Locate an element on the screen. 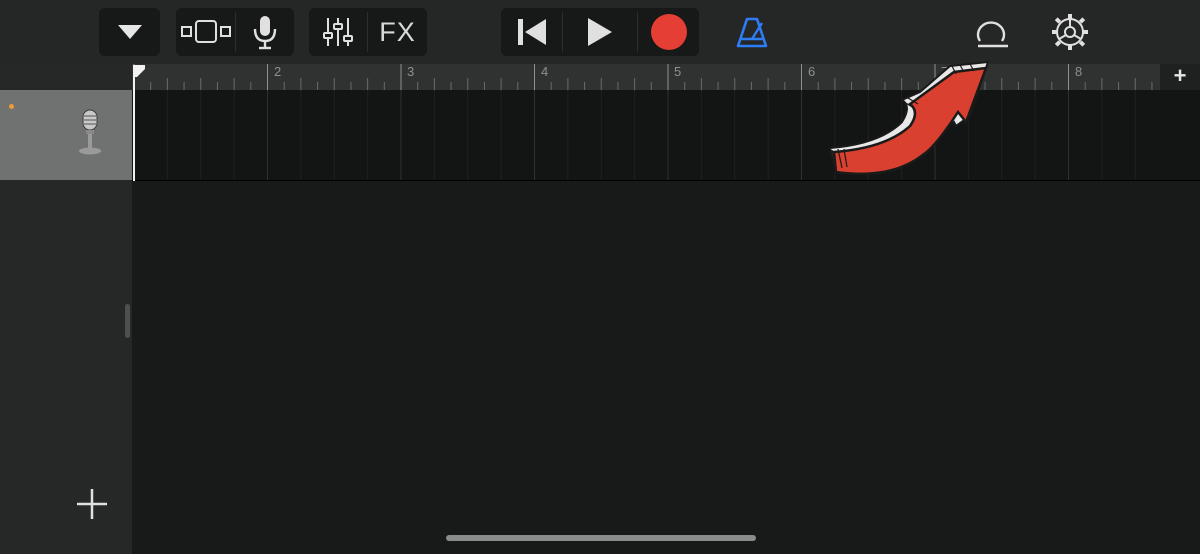  settings-button is located at coordinates (1070, 32).